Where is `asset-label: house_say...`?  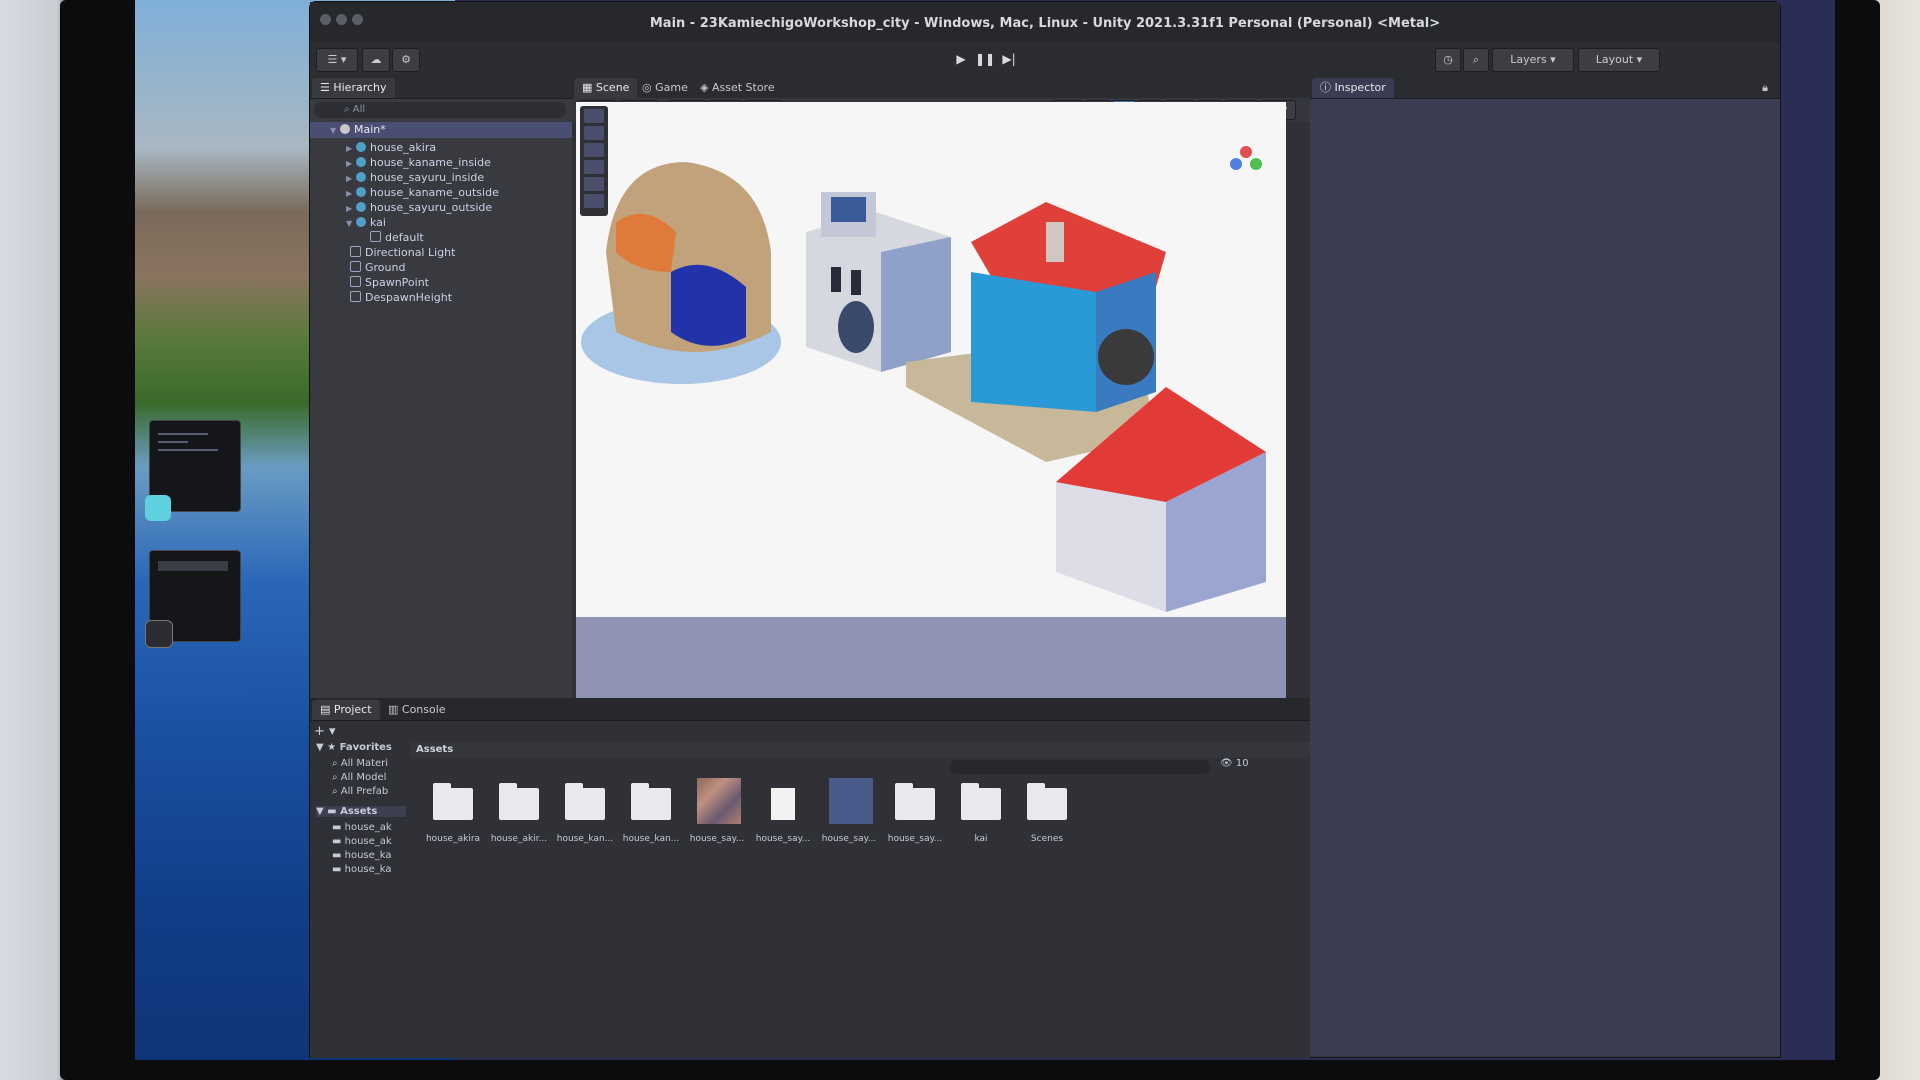 asset-label: house_say... is located at coordinates (717, 839).